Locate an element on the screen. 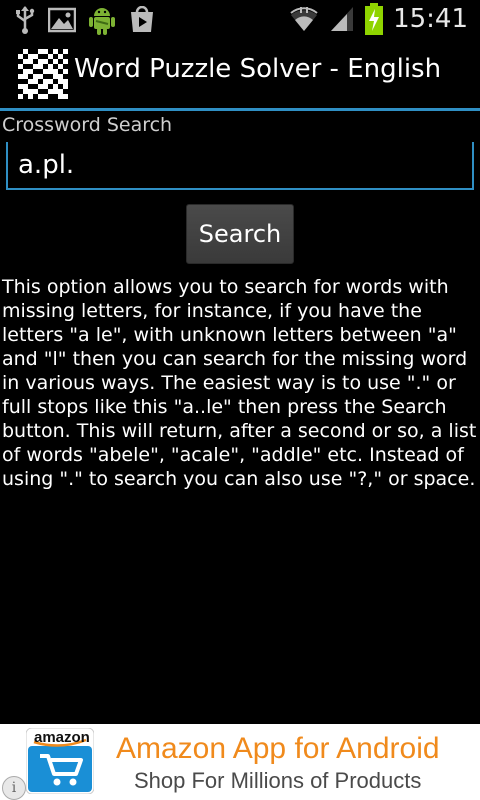 Image resolution: width=480 pixels, height=800 pixels. status-time: 15:41 is located at coordinates (430, 19).